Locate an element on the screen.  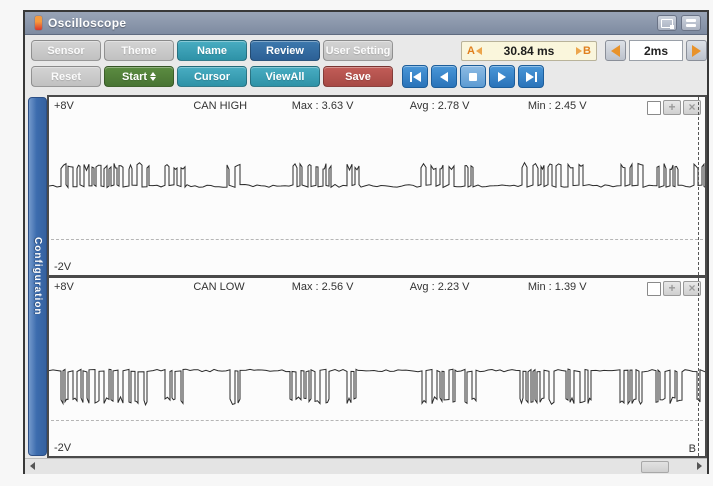
skip-to-start-button is located at coordinates (415, 76).